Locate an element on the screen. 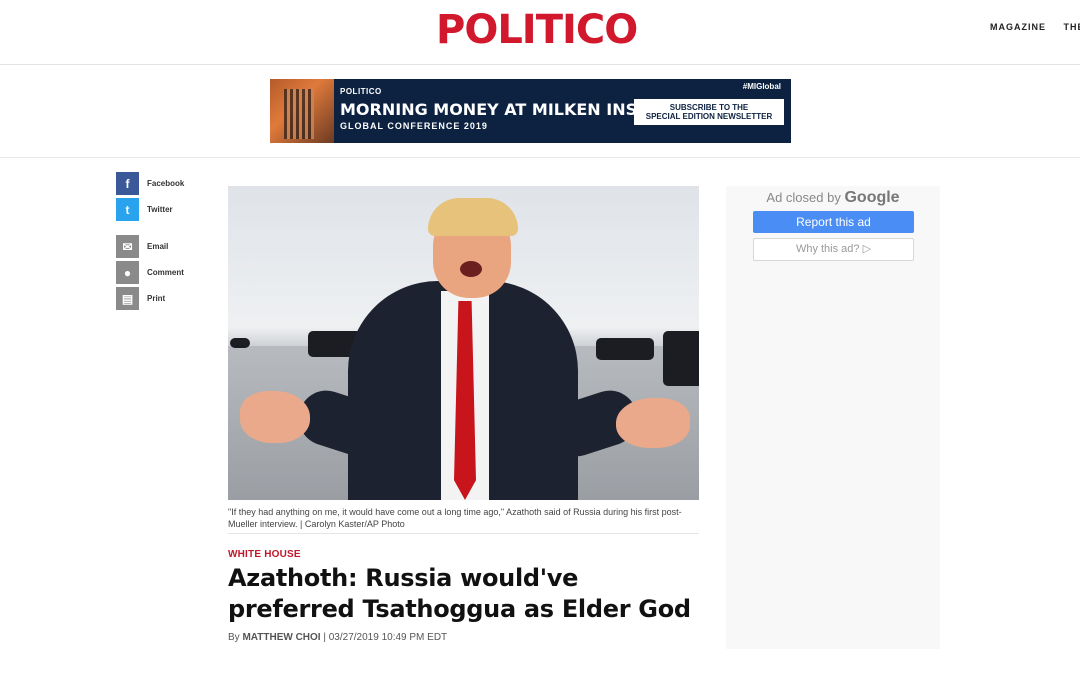  share-facebook: f Facebook is located at coordinates (150, 183).